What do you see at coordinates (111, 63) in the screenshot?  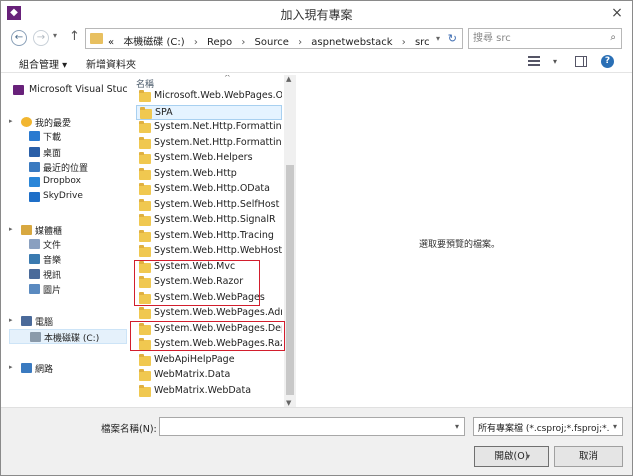 I see `new-folder-button: 新增資料夾` at bounding box center [111, 63].